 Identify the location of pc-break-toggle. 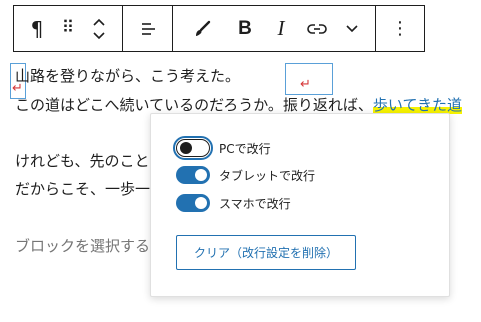
(193, 148).